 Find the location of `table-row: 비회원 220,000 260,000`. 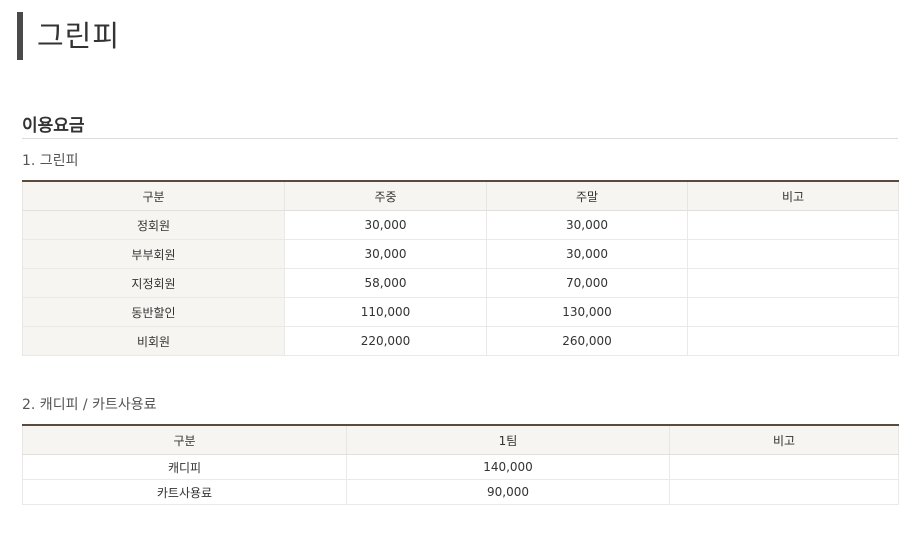

table-row: 비회원 220,000 260,000 is located at coordinates (460, 341).